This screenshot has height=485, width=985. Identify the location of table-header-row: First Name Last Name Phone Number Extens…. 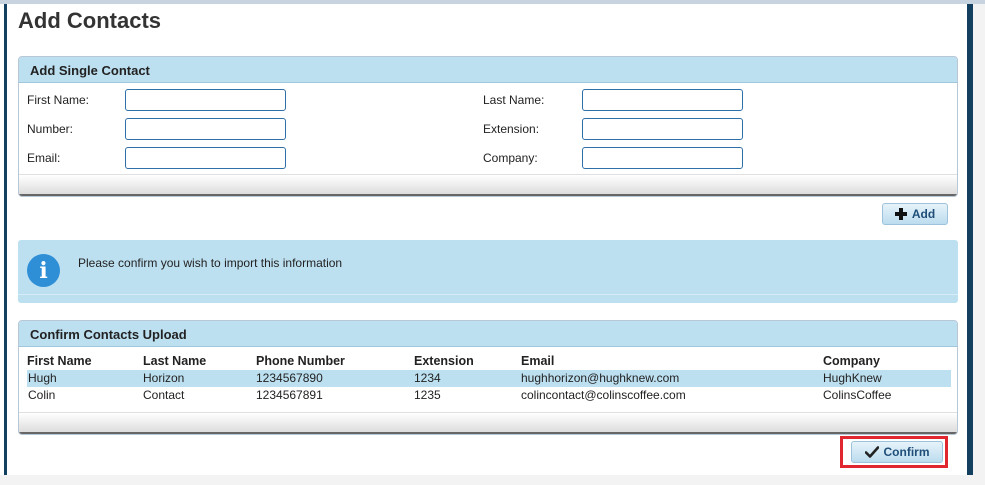
(489, 362).